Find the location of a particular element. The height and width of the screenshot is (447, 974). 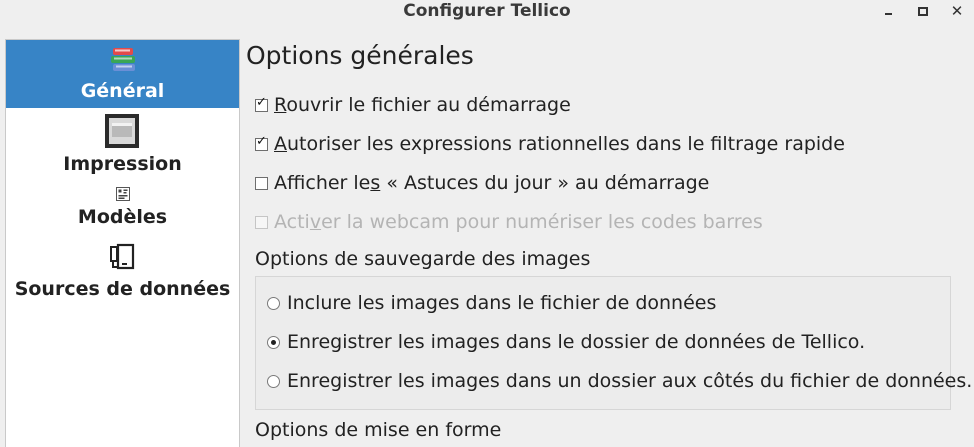

close-button: ✕ is located at coordinates (957, 11).